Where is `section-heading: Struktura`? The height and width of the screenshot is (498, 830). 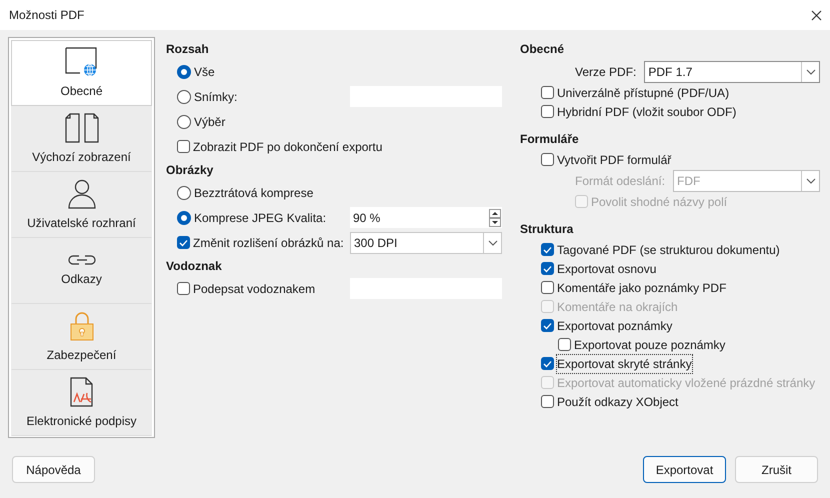 section-heading: Struktura is located at coordinates (547, 229).